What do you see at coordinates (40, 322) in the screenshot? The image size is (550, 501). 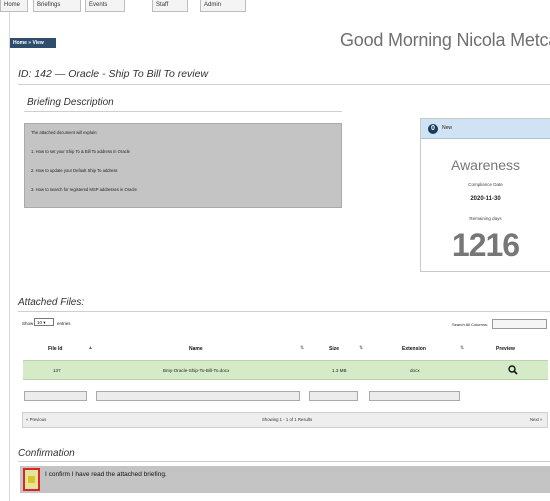 I see `entries-value: 10` at bounding box center [40, 322].